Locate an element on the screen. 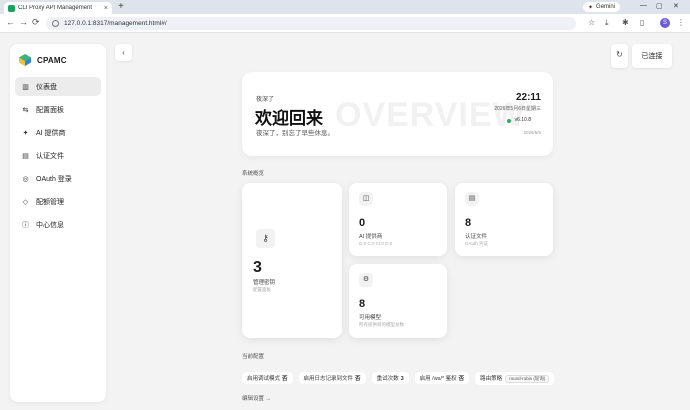 Image resolution: width=690 pixels, height=410 pixels. clock-time: 22:11 is located at coordinates (528, 97).